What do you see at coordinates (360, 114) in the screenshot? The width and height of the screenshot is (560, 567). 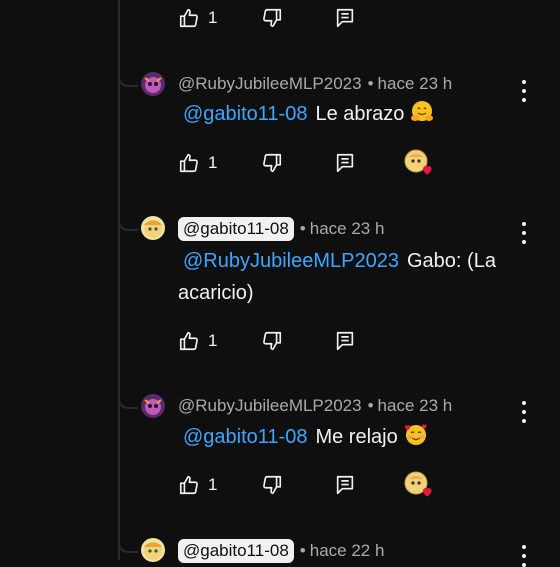 I see `comment-body: Le abrazo` at bounding box center [360, 114].